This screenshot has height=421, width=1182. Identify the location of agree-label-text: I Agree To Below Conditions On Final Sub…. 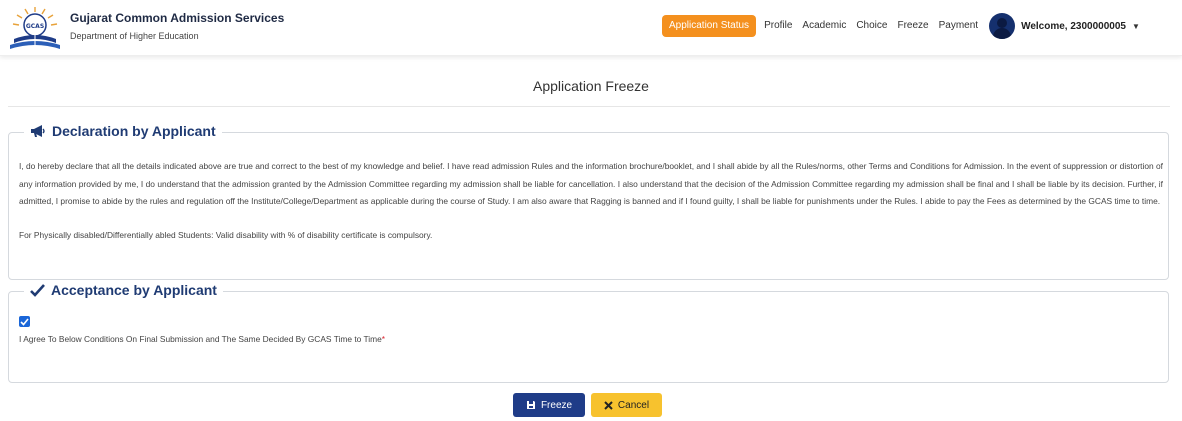
(200, 339).